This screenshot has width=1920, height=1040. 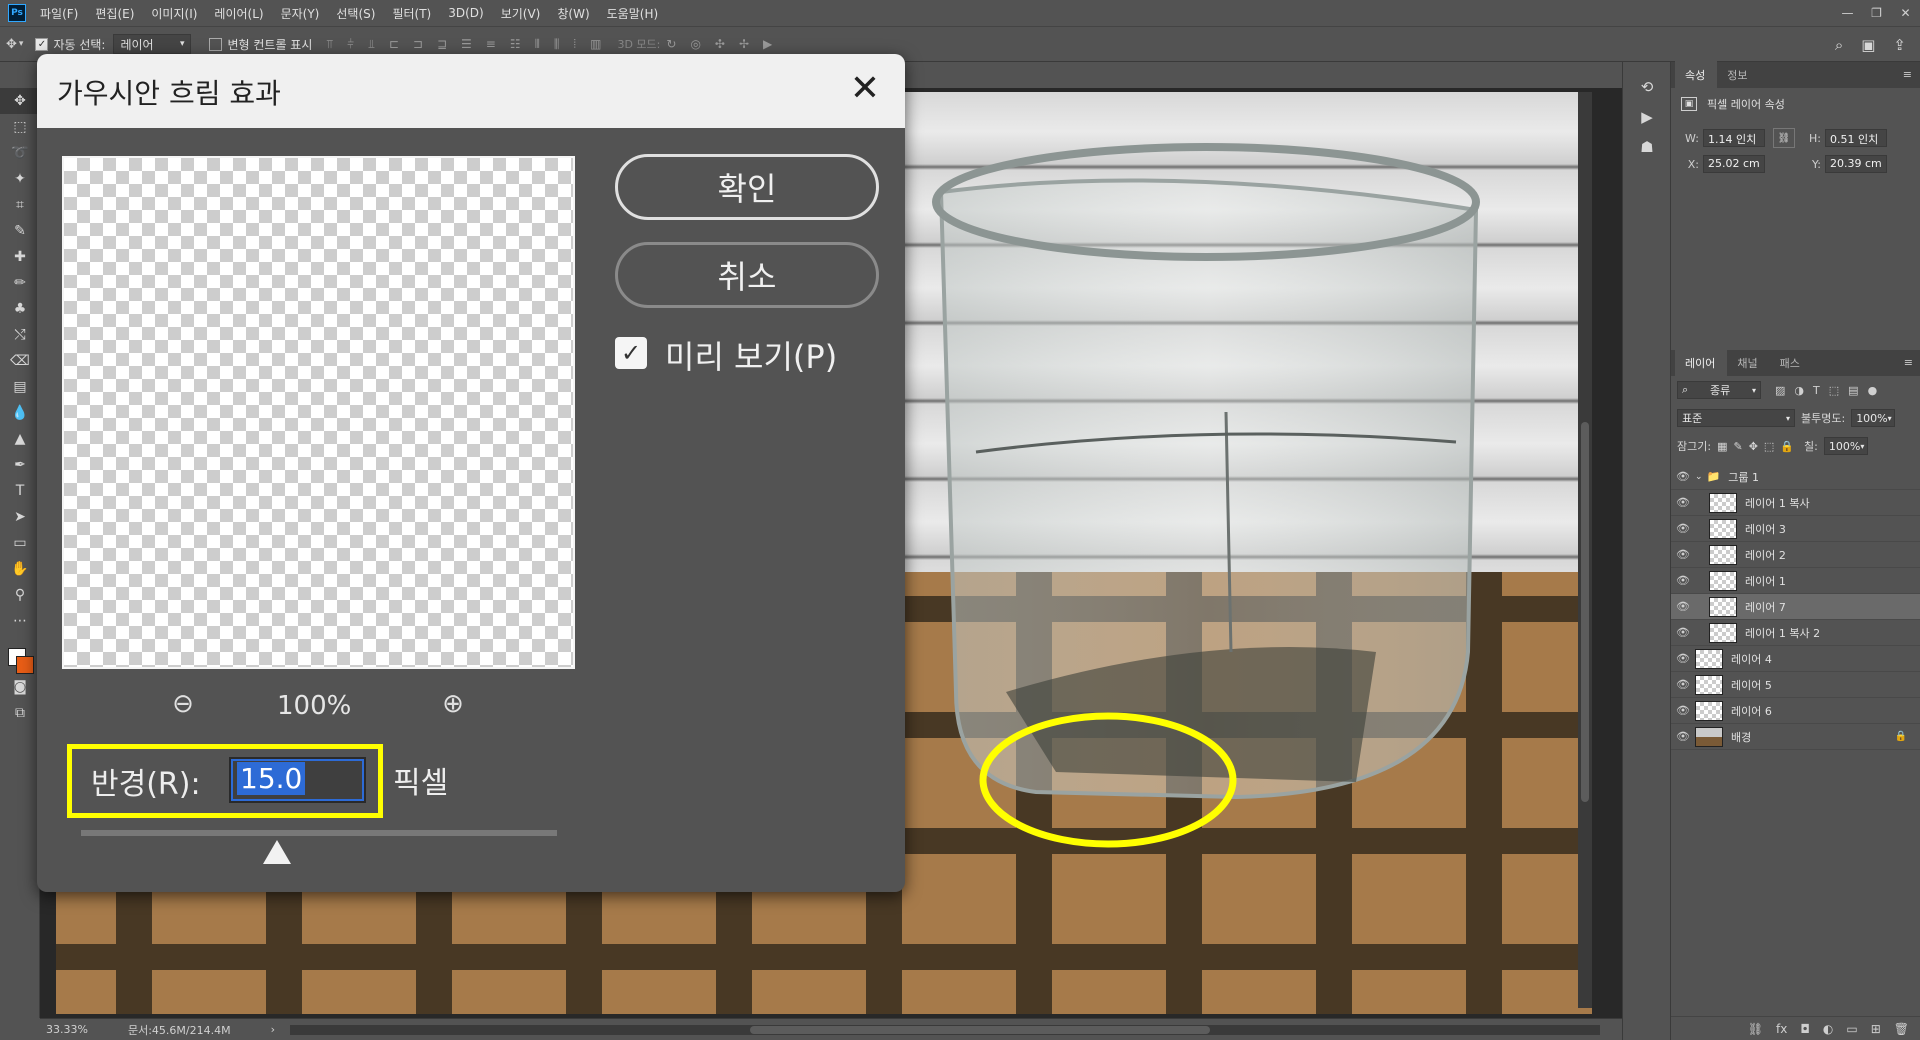 What do you see at coordinates (1795, 659) in the screenshot?
I see `layer-row-4: 👁 레이어 4` at bounding box center [1795, 659].